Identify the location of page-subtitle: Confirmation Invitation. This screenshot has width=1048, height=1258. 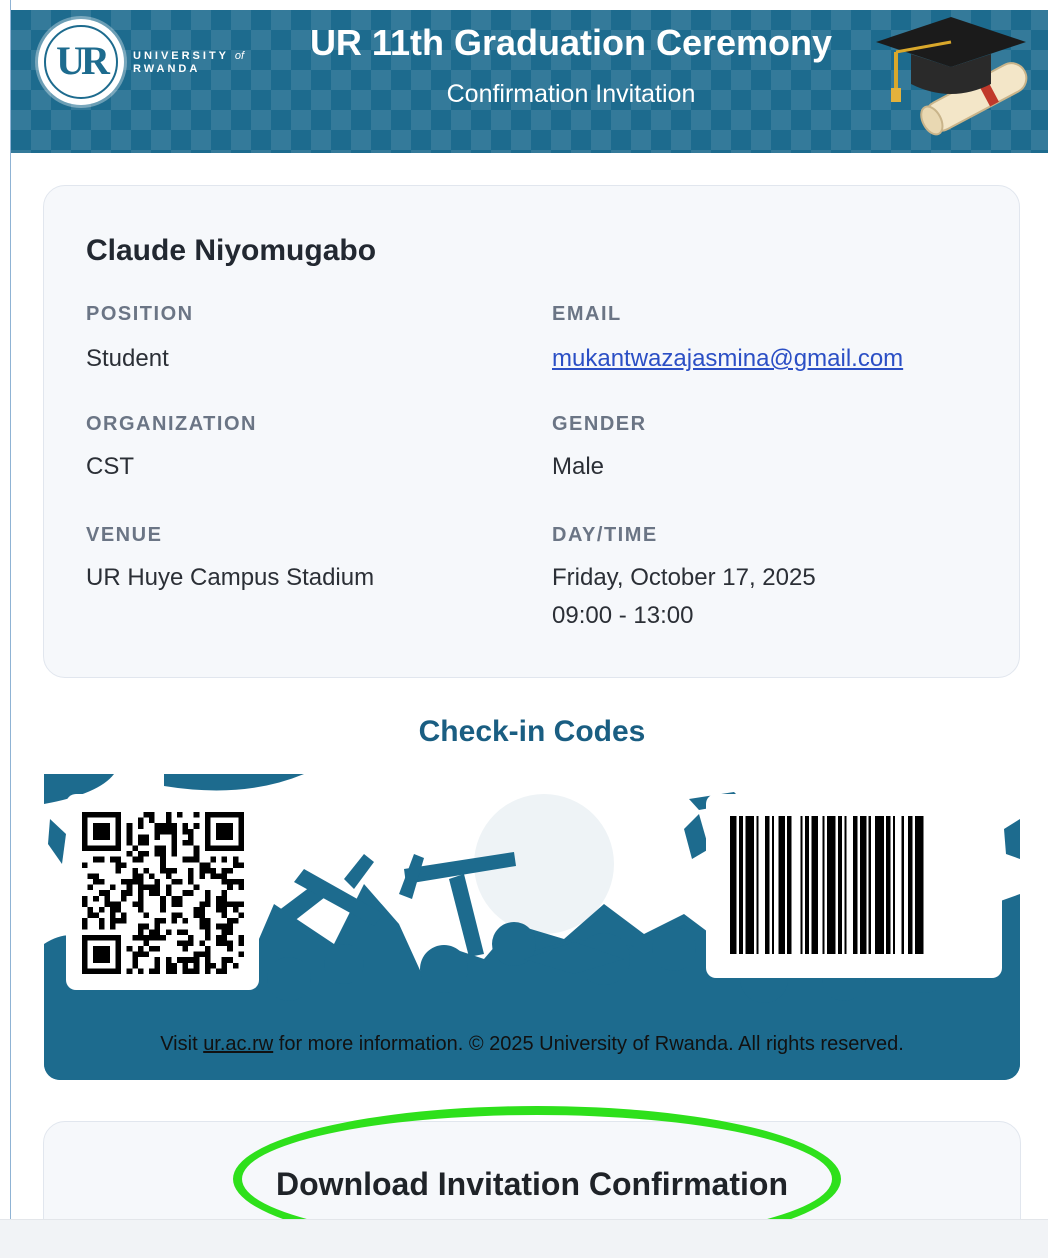
(571, 94).